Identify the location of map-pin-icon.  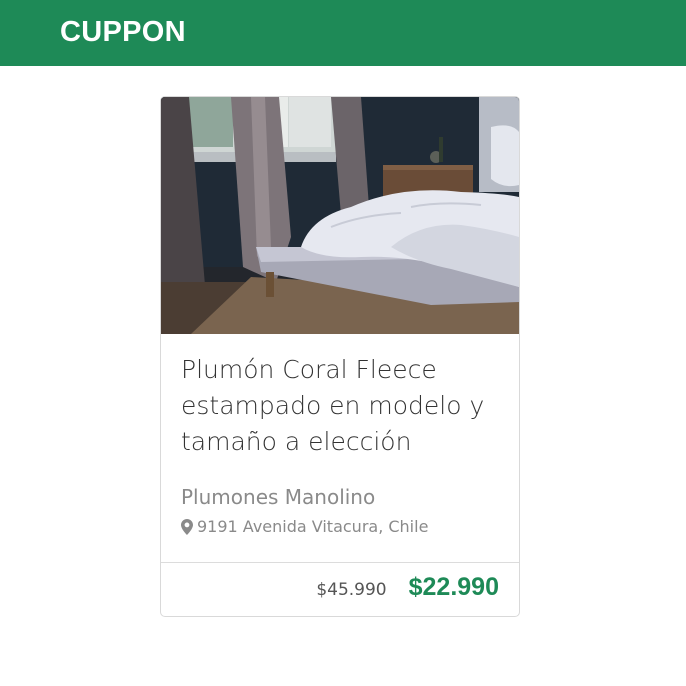
(187, 527).